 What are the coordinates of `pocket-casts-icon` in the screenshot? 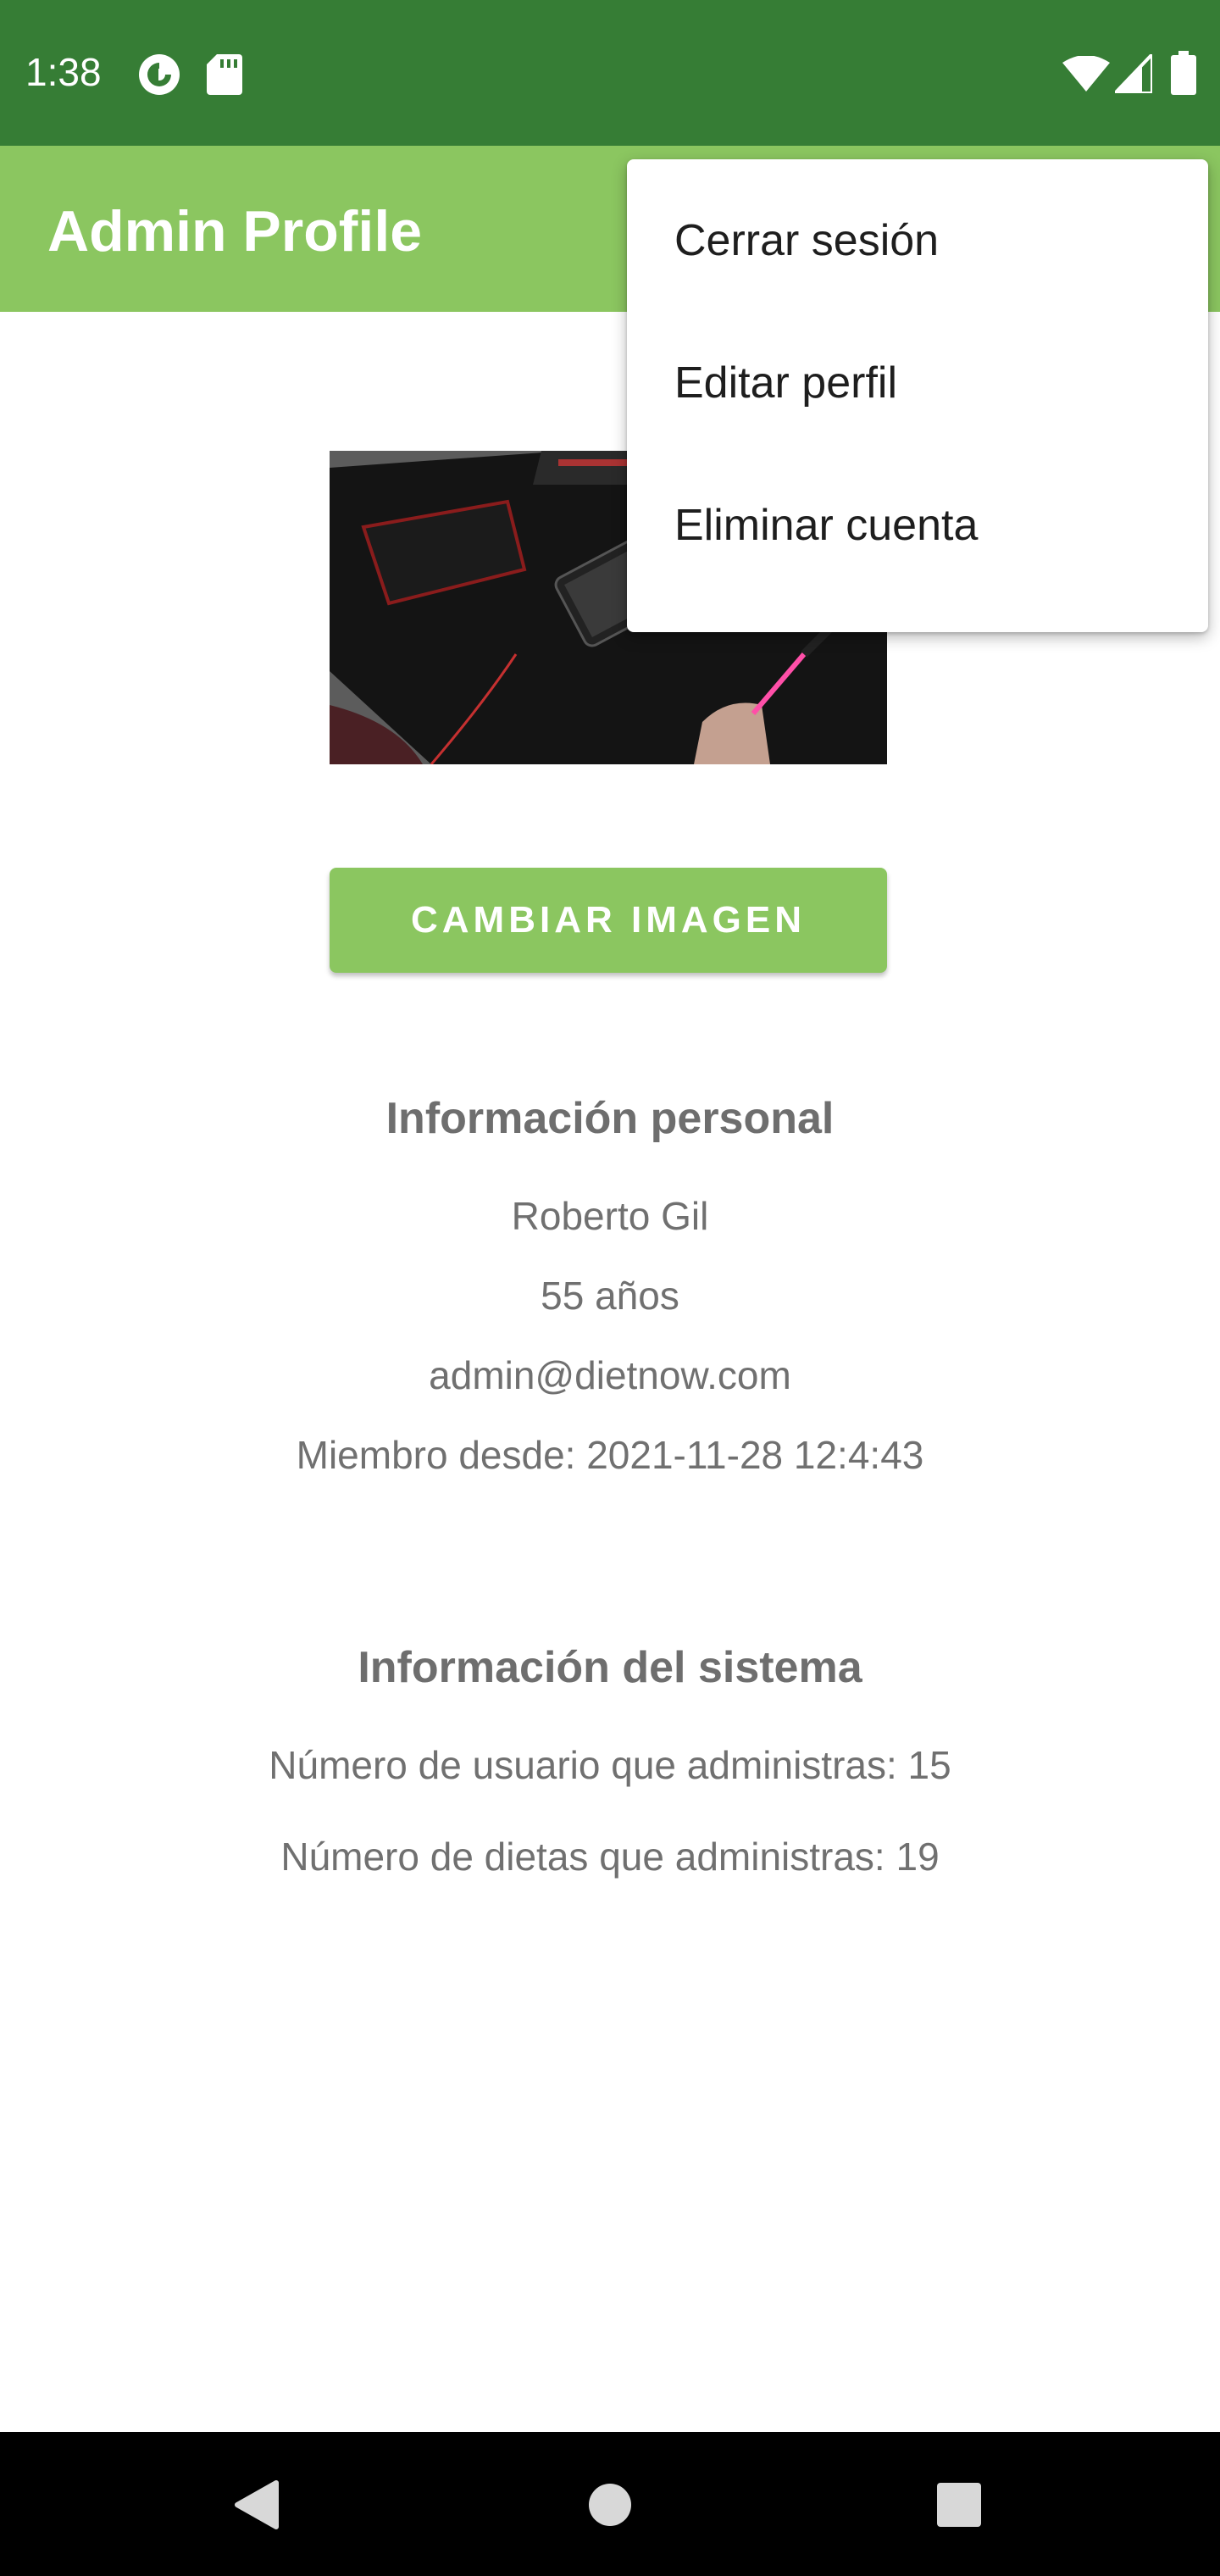 It's located at (159, 74).